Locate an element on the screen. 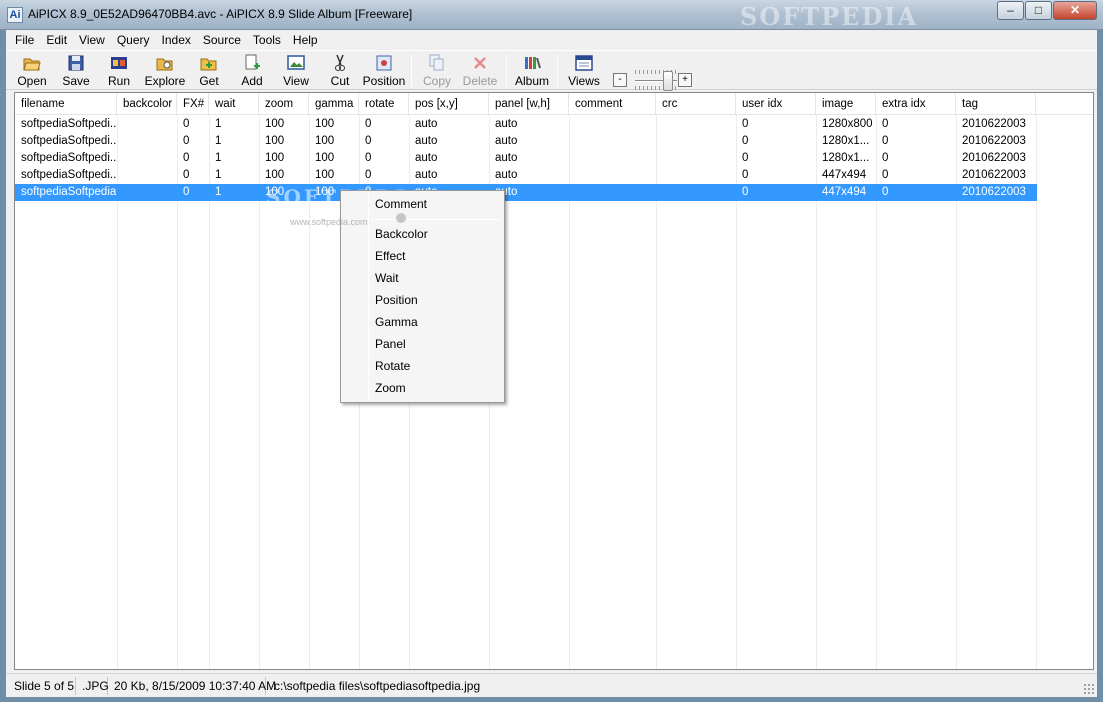  col-user-idx: user idx is located at coordinates (776, 104).